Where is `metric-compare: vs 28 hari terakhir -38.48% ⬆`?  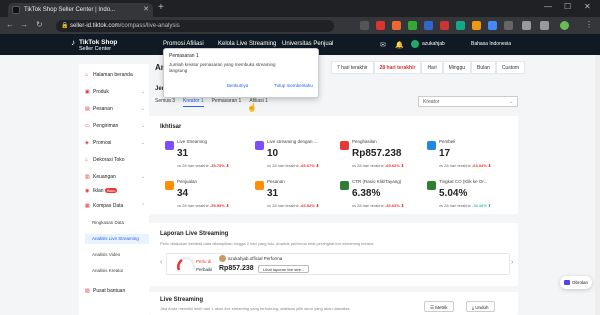
metric-compare: vs 28 hari terakhir -38.48% ⬆ is located at coordinates (465, 205).